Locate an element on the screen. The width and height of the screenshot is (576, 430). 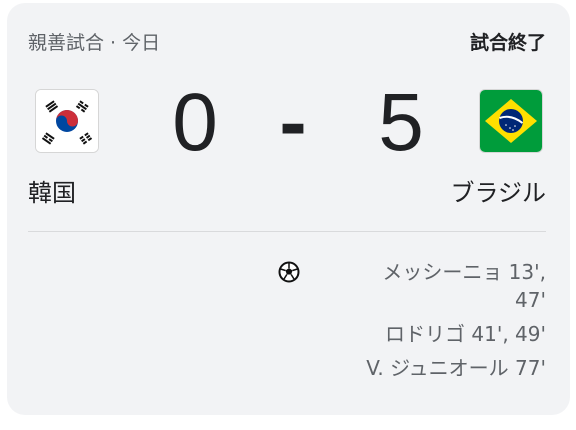
scorer-item: ロドリゴ 41', 49' is located at coordinates (431, 334).